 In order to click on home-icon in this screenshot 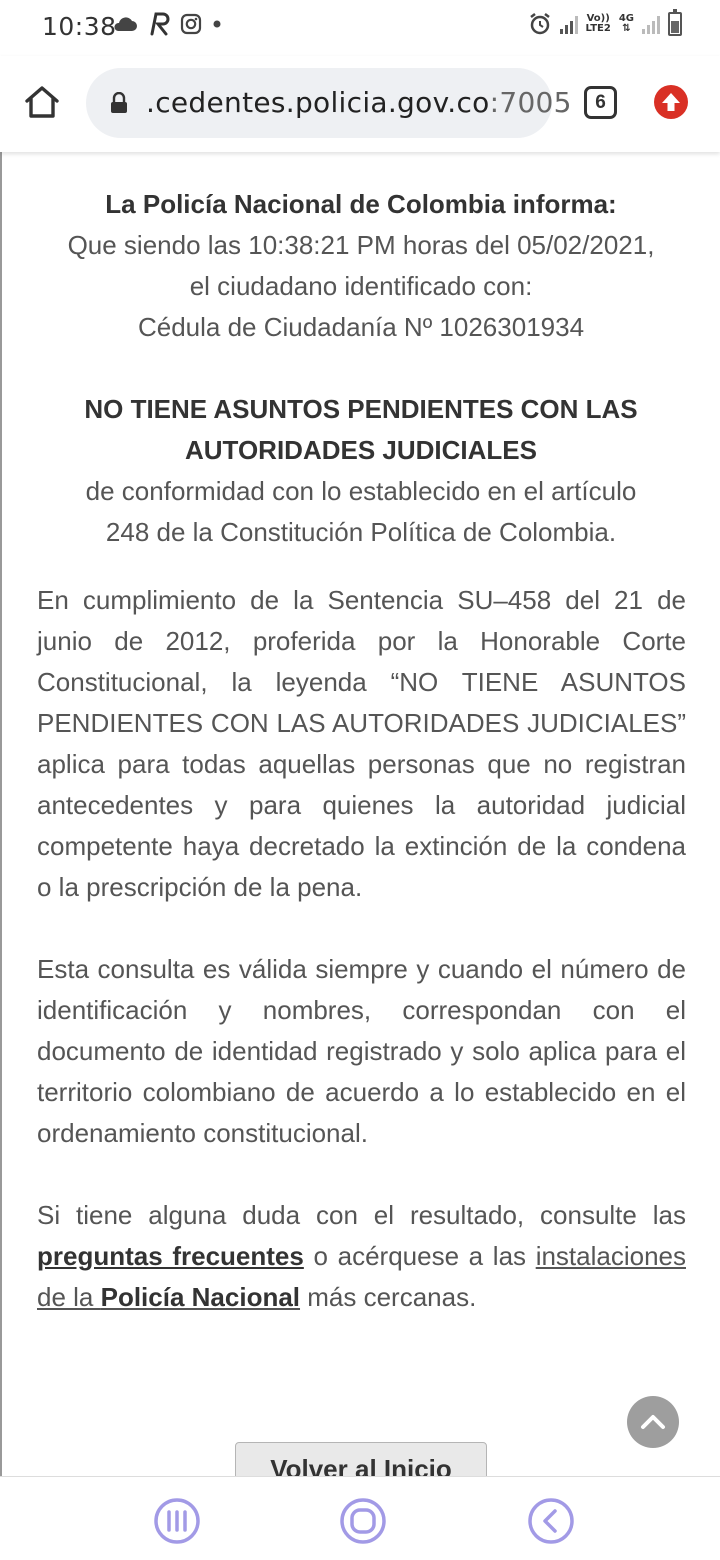, I will do `click(42, 102)`.